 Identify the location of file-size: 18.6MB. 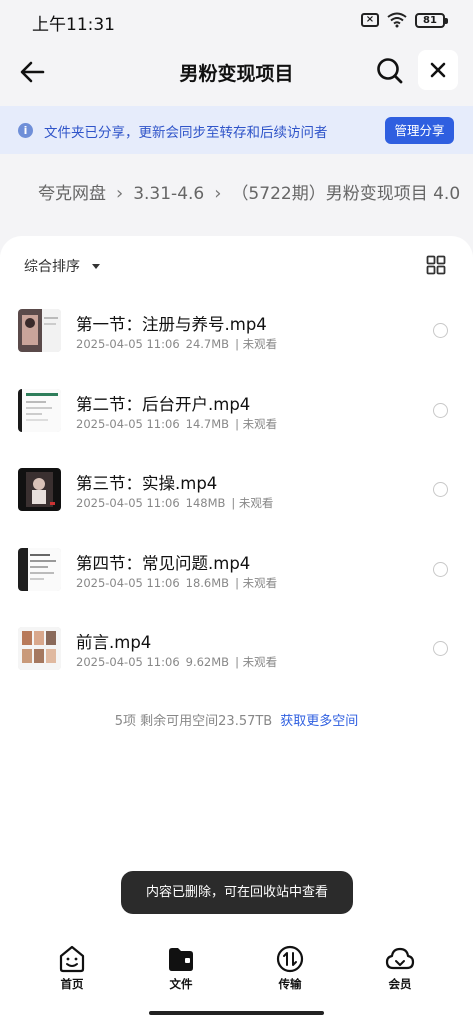
(207, 582).